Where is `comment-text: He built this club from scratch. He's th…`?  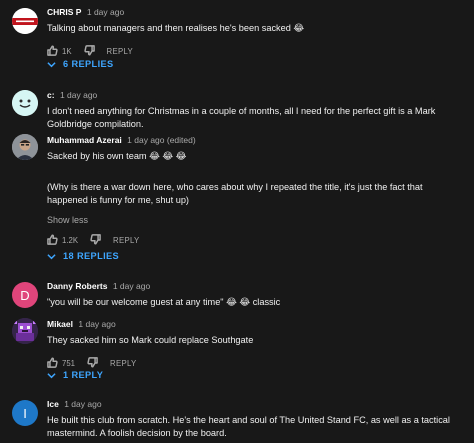
comment-text: He built this club from scratch. He's th… is located at coordinates (248, 426).